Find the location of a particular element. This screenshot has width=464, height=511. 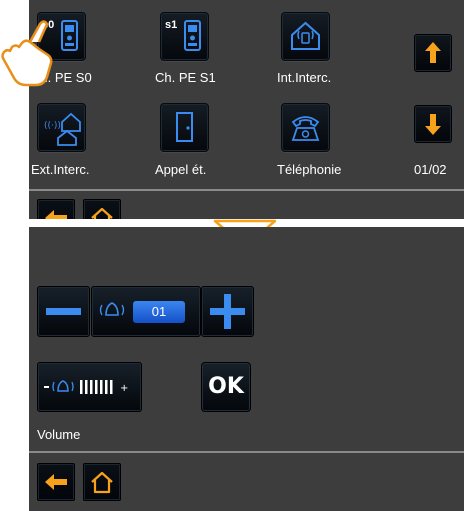

telephone-icon is located at coordinates (305, 128).